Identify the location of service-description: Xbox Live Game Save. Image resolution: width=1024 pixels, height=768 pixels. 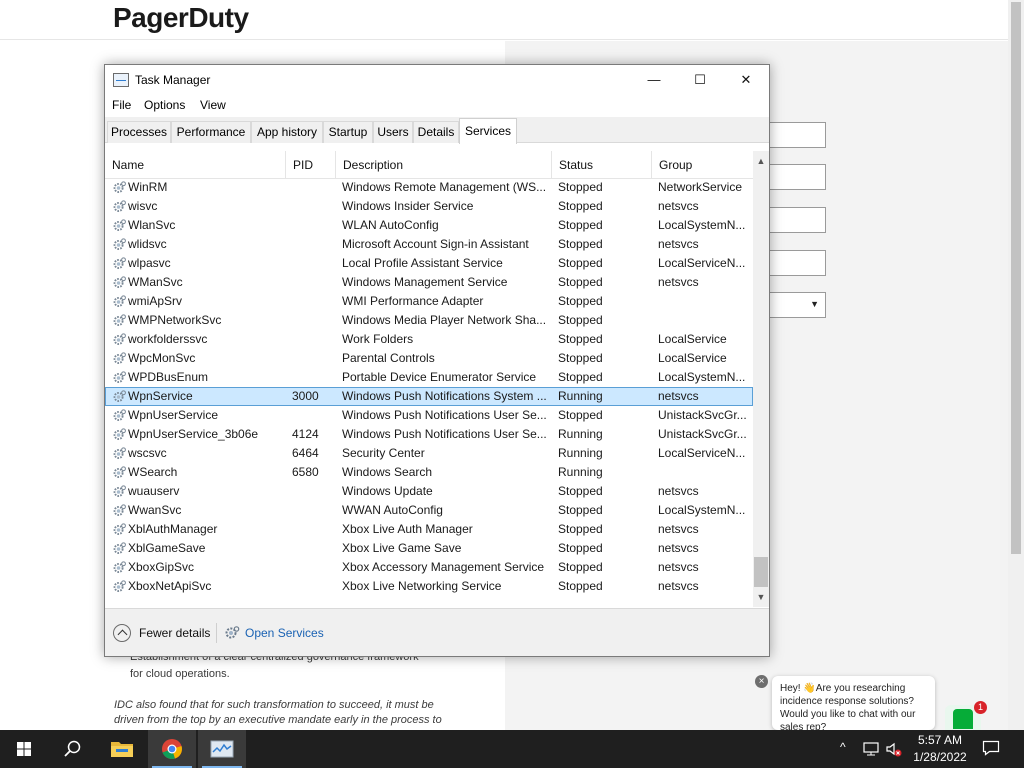
(402, 548).